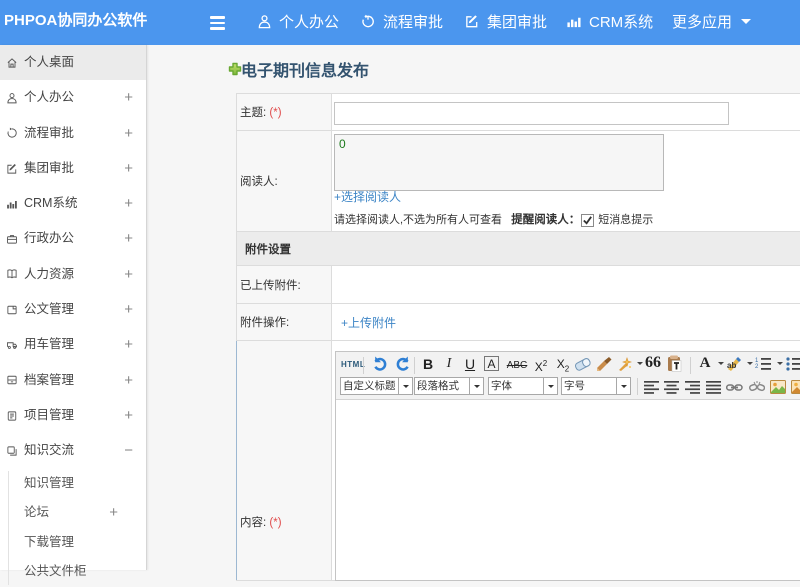 The image size is (800, 587). What do you see at coordinates (731, 365) in the screenshot?
I see `svg-text: ab` at bounding box center [731, 365].